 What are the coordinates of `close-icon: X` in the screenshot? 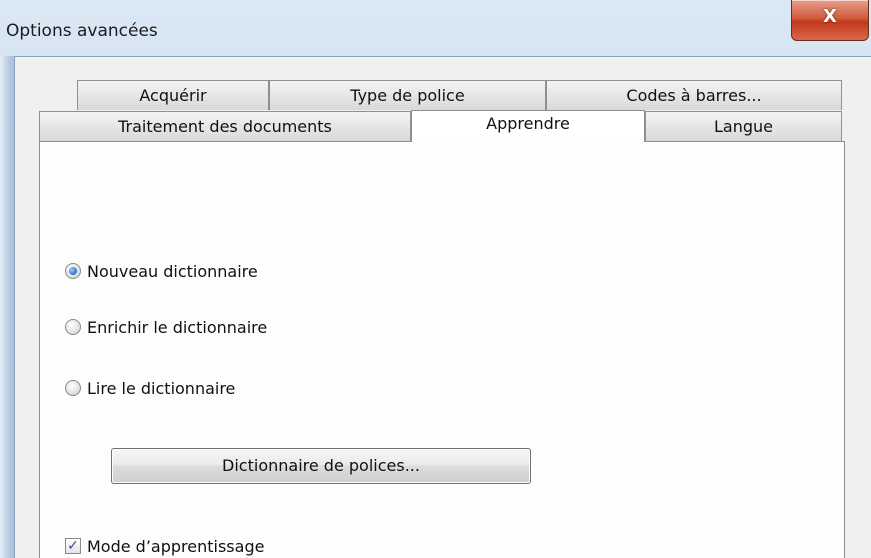 It's located at (830, 16).